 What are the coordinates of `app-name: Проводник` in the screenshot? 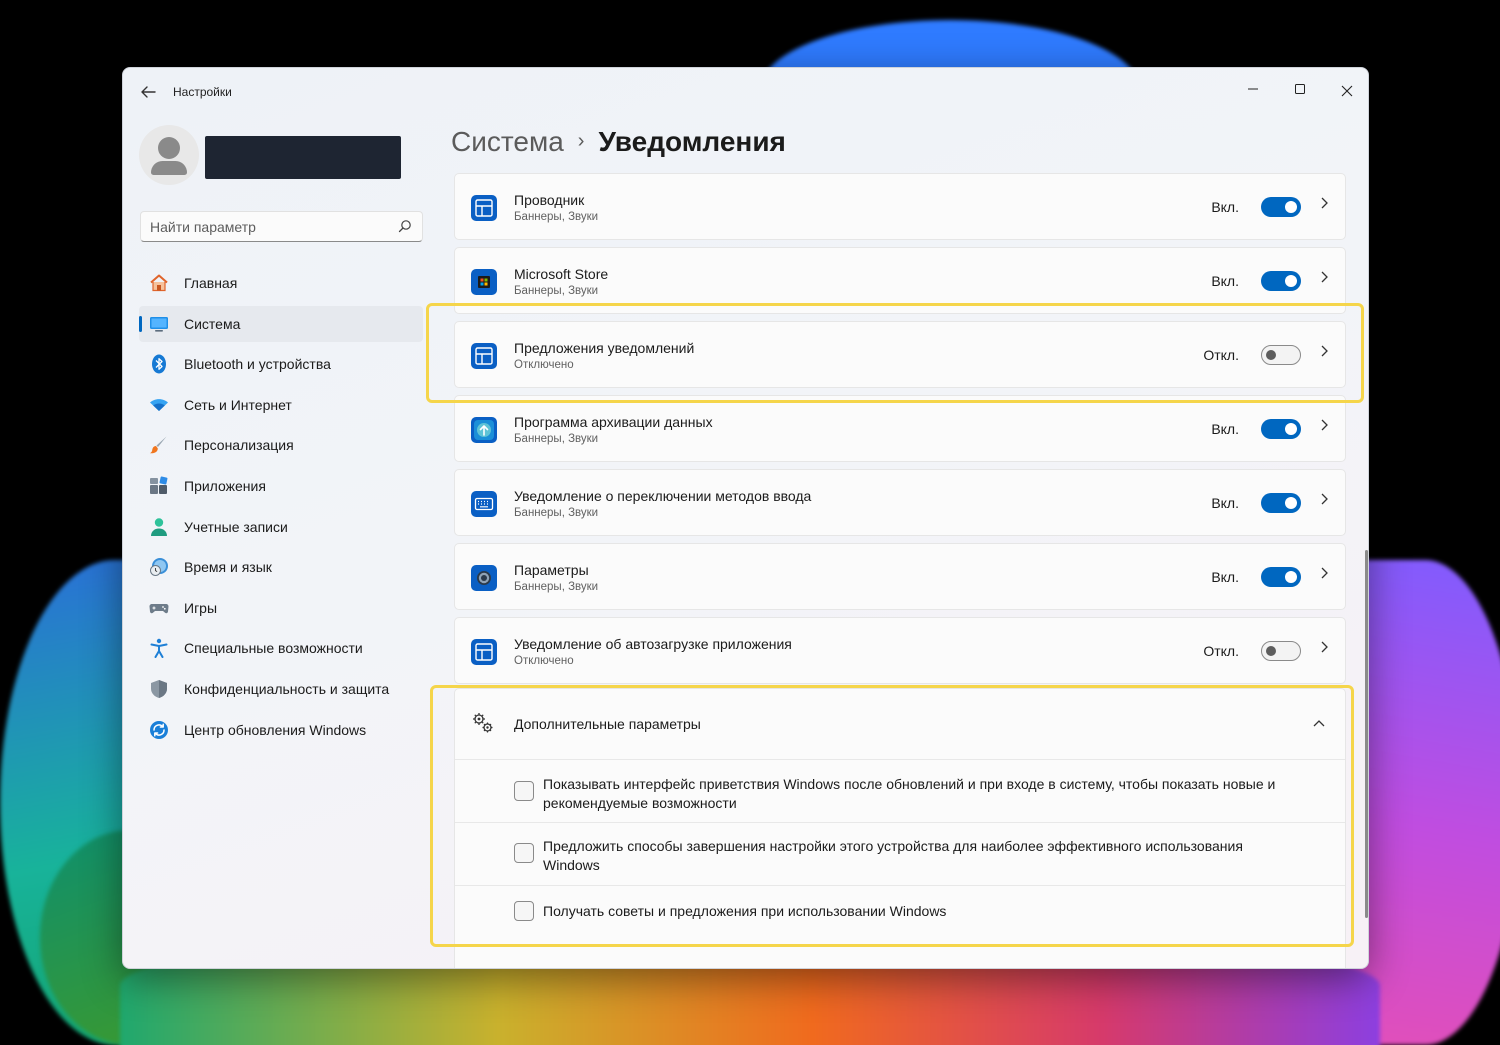 It's located at (549, 200).